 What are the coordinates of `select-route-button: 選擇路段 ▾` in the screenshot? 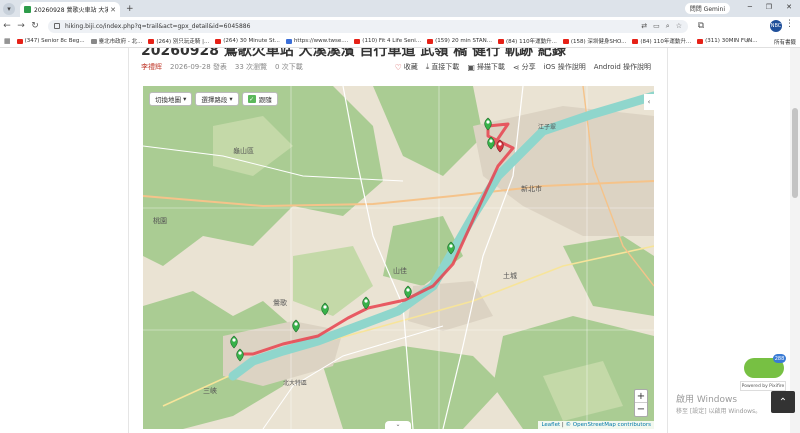 It's located at (217, 99).